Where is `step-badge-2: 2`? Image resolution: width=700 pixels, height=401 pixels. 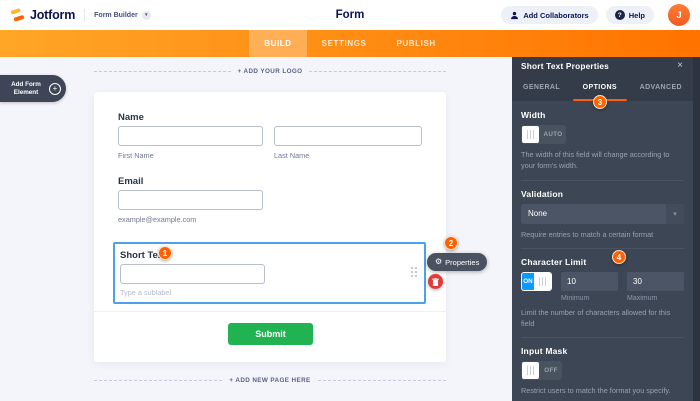
step-badge-2: 2 is located at coordinates (451, 243).